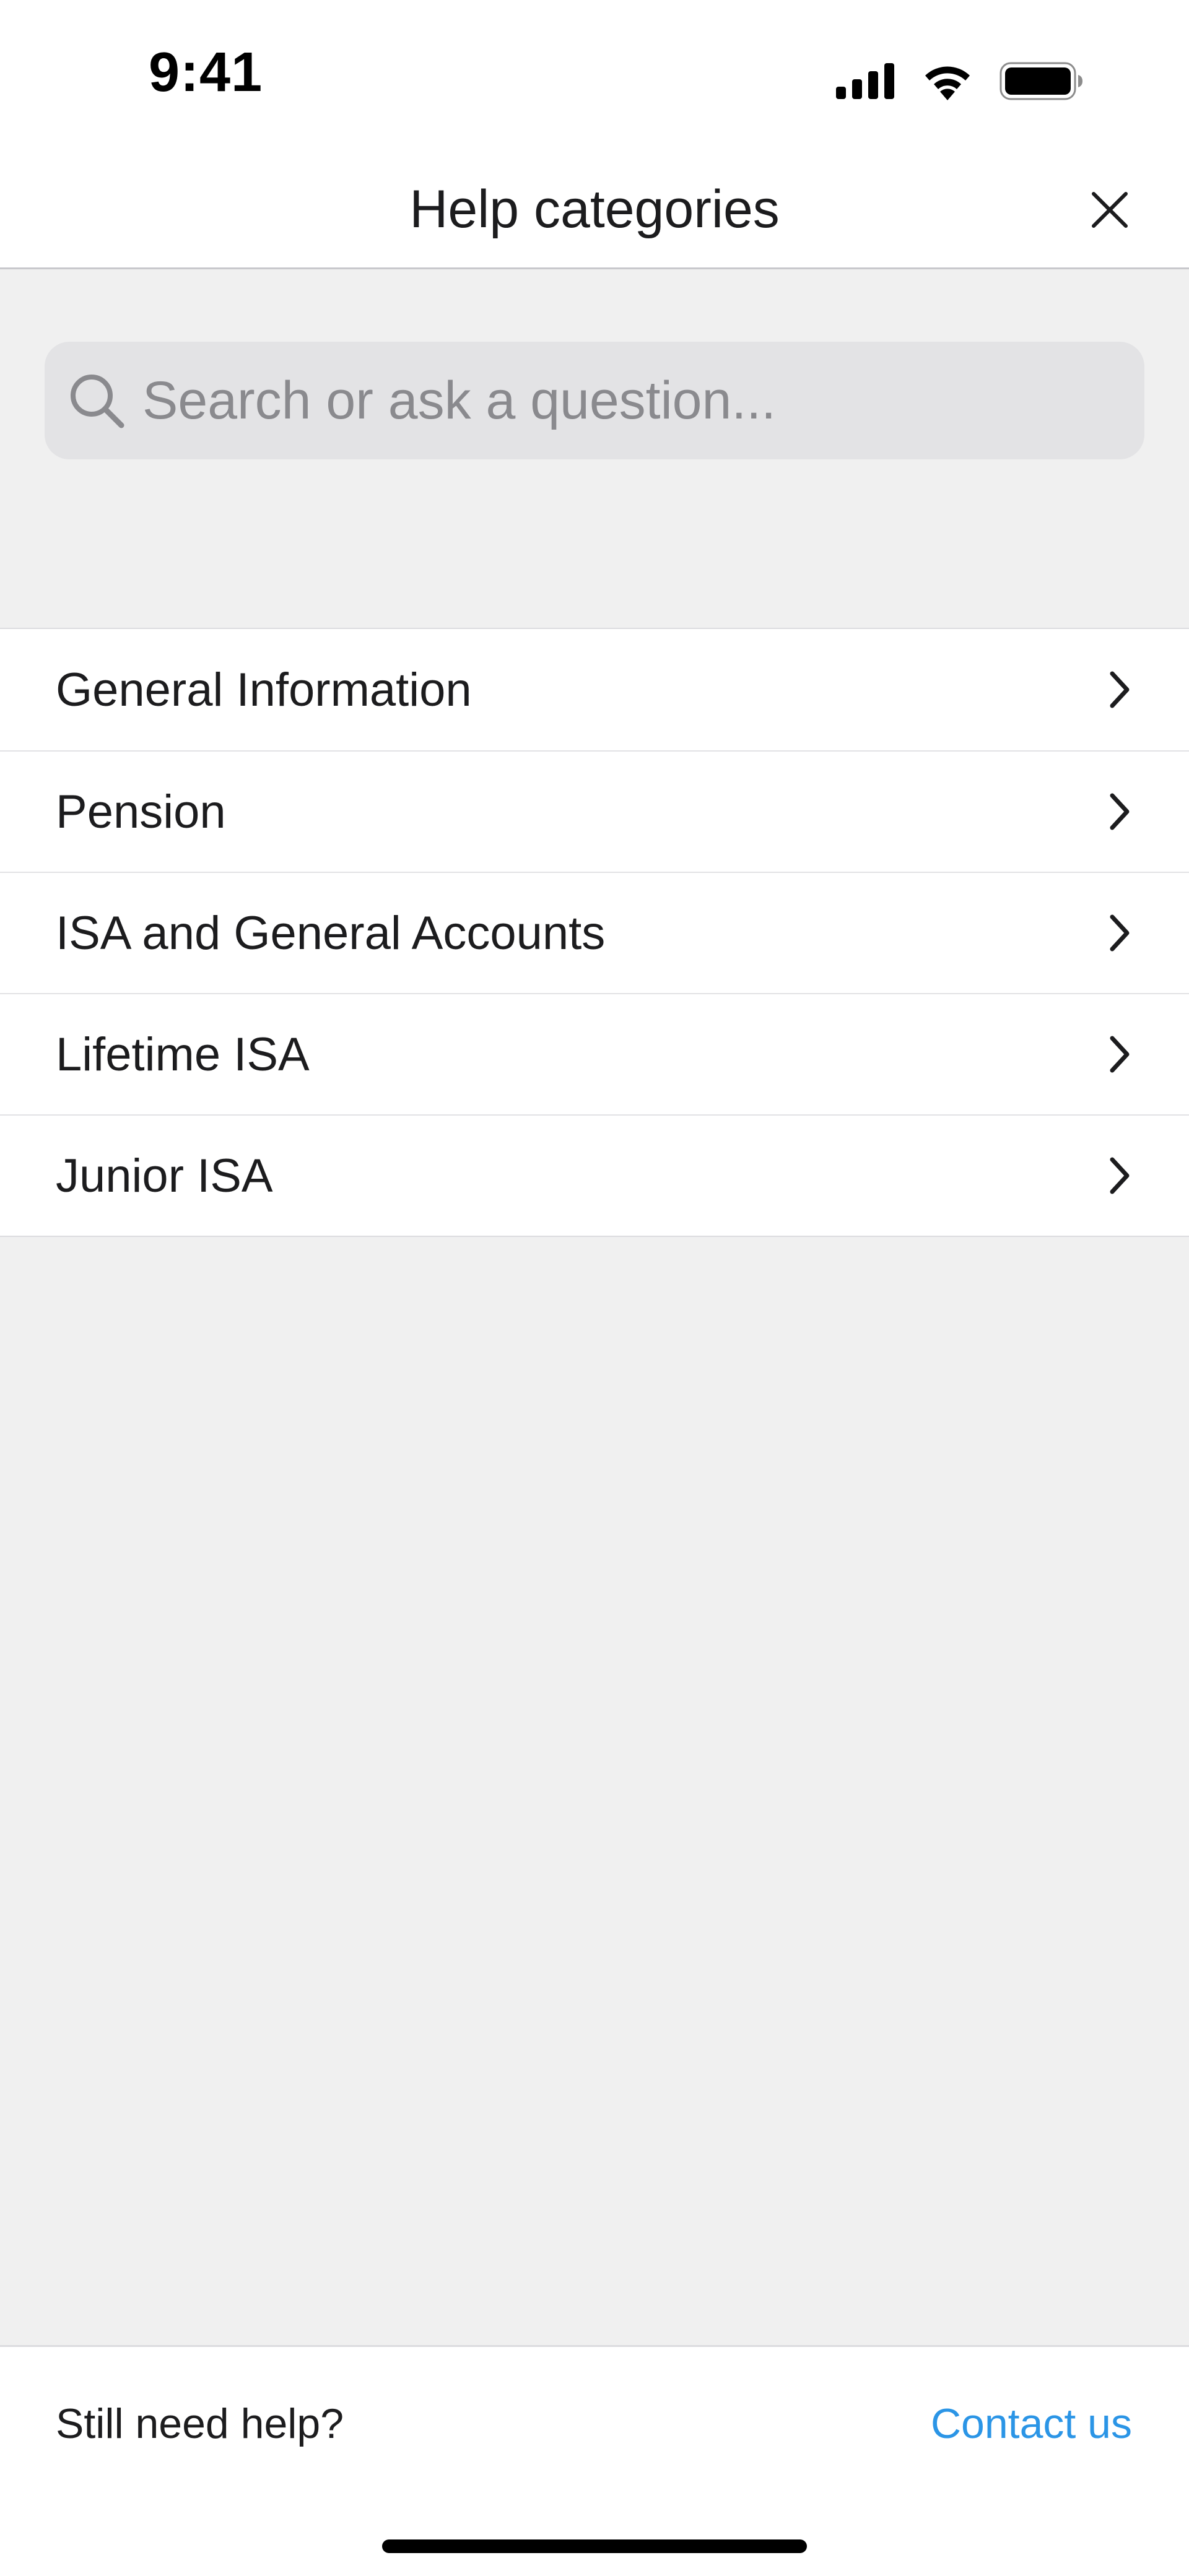 This screenshot has height=2576, width=1189. Describe the element at coordinates (97, 401) in the screenshot. I see `search-icon` at that location.